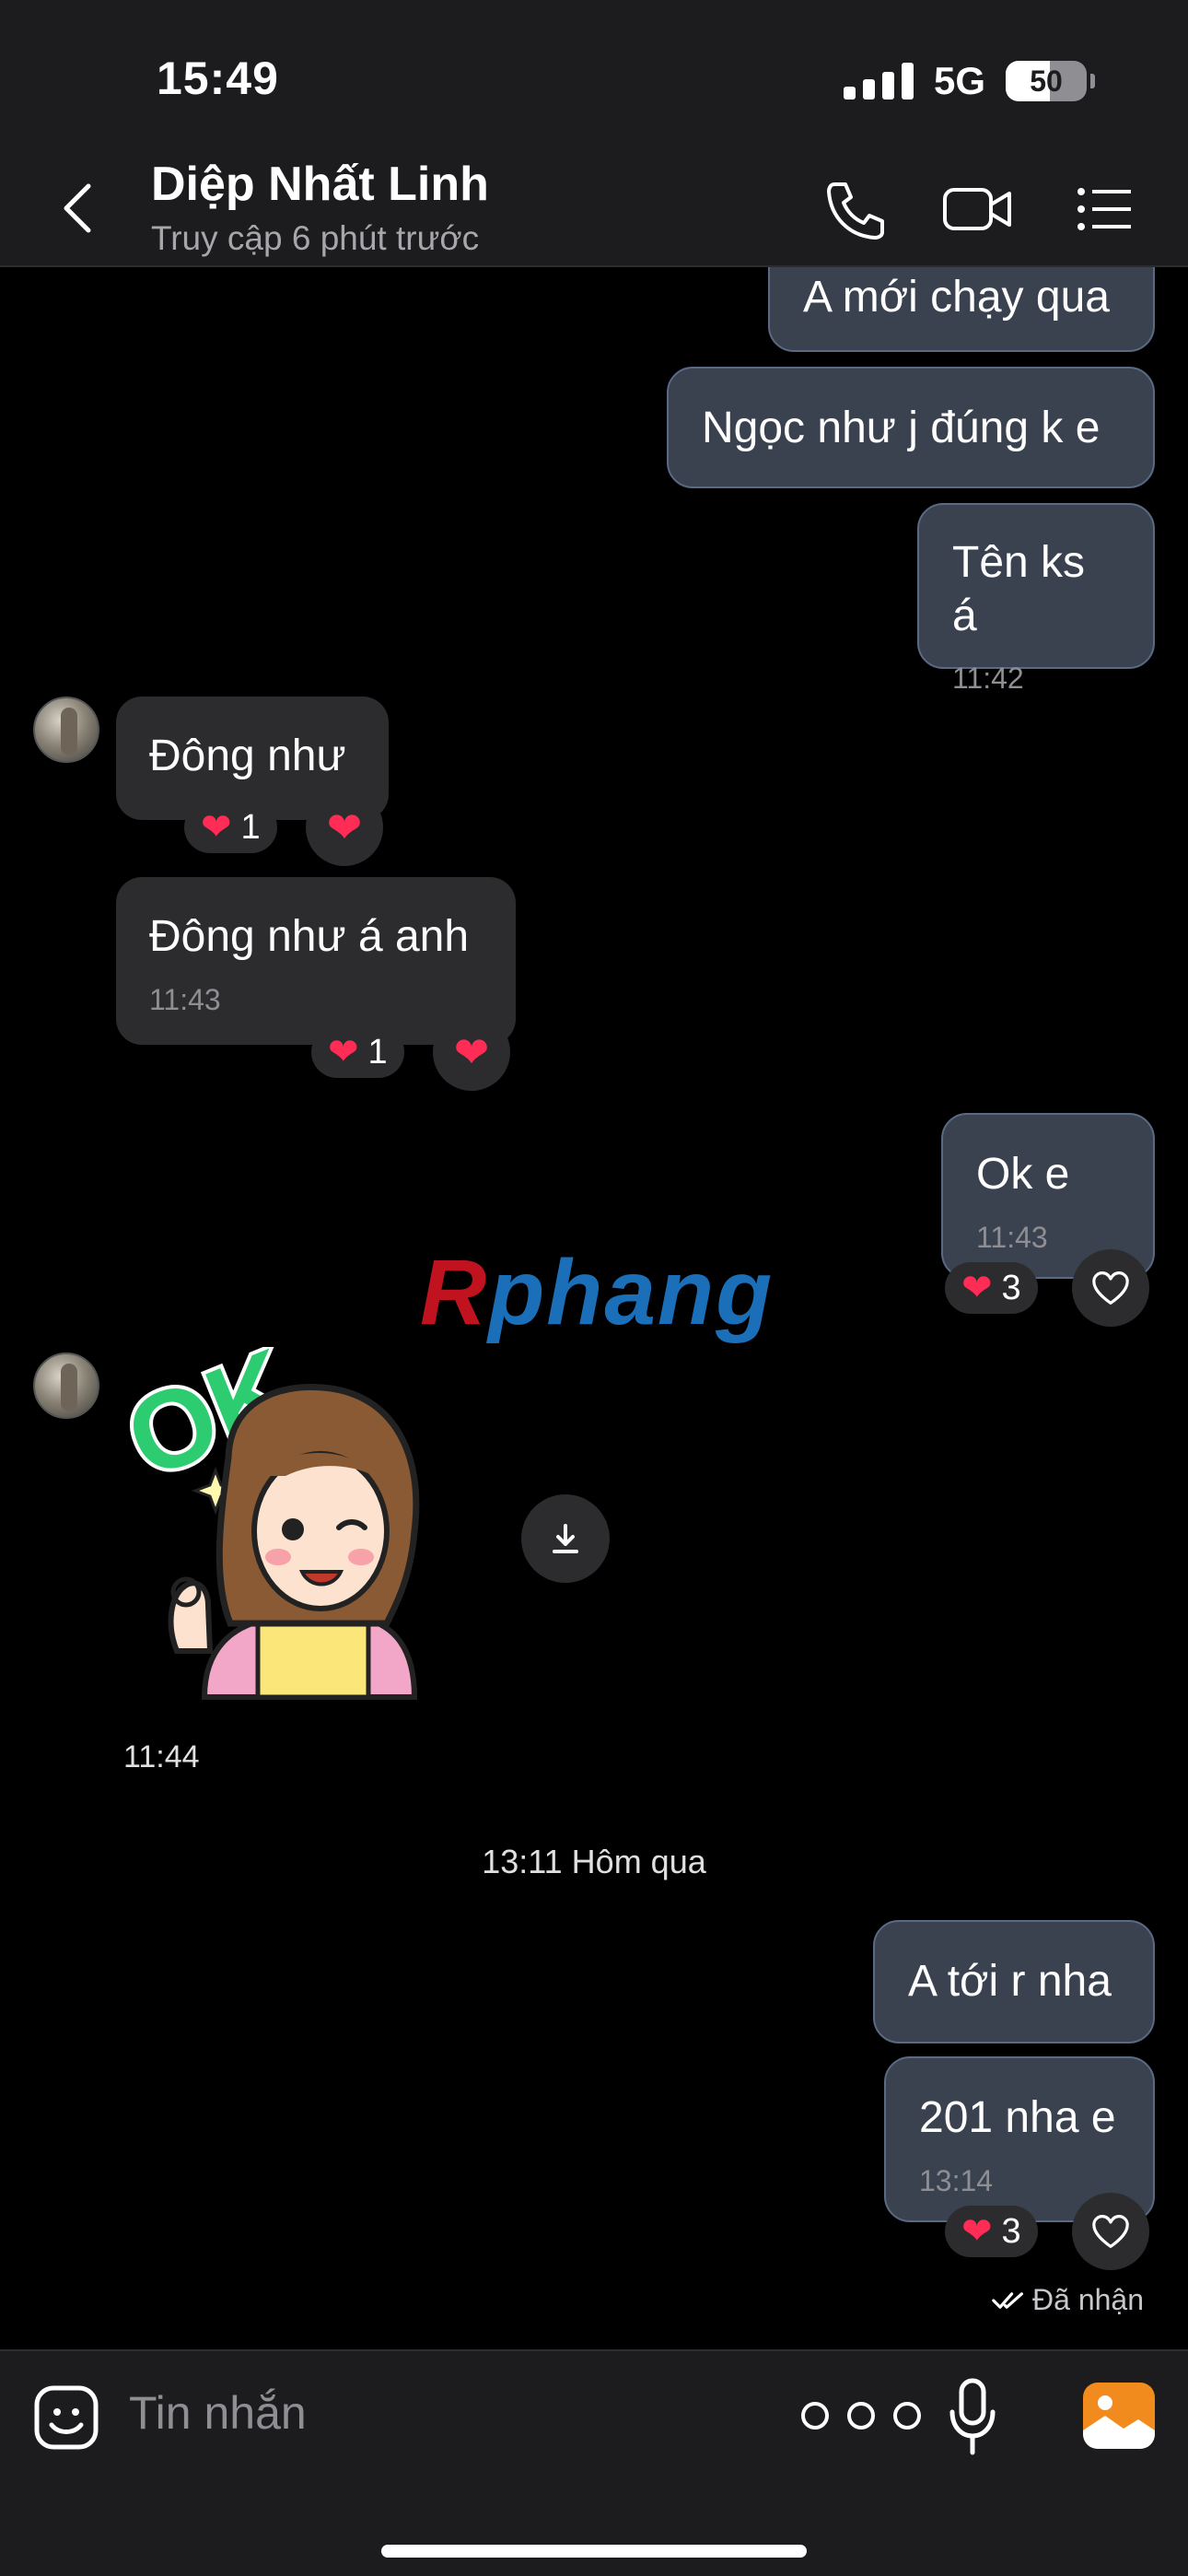  What do you see at coordinates (594, 1861) in the screenshot?
I see `day-separator: 13:11 Hôm qua` at bounding box center [594, 1861].